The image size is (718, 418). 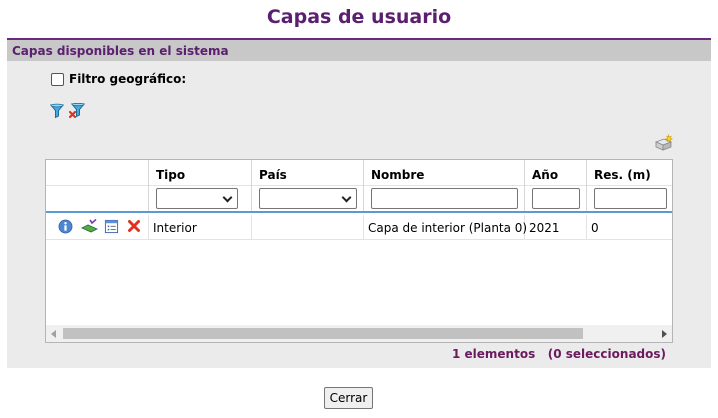 What do you see at coordinates (89, 226) in the screenshot?
I see `map-layer-icon` at bounding box center [89, 226].